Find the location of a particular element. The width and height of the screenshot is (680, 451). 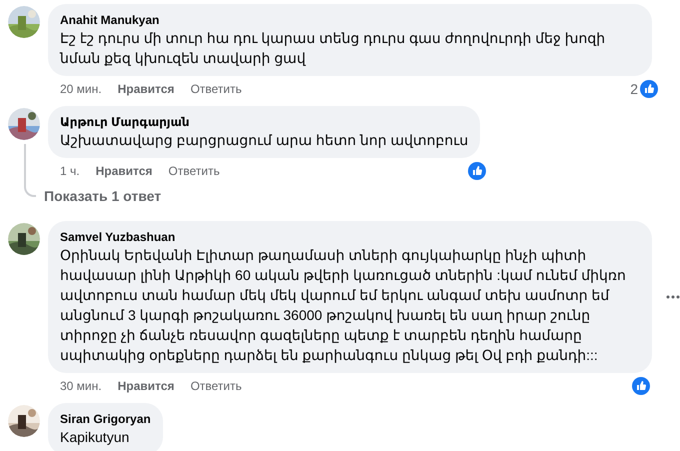

author-name: Samvel Yuzbashuan is located at coordinates (350, 237).